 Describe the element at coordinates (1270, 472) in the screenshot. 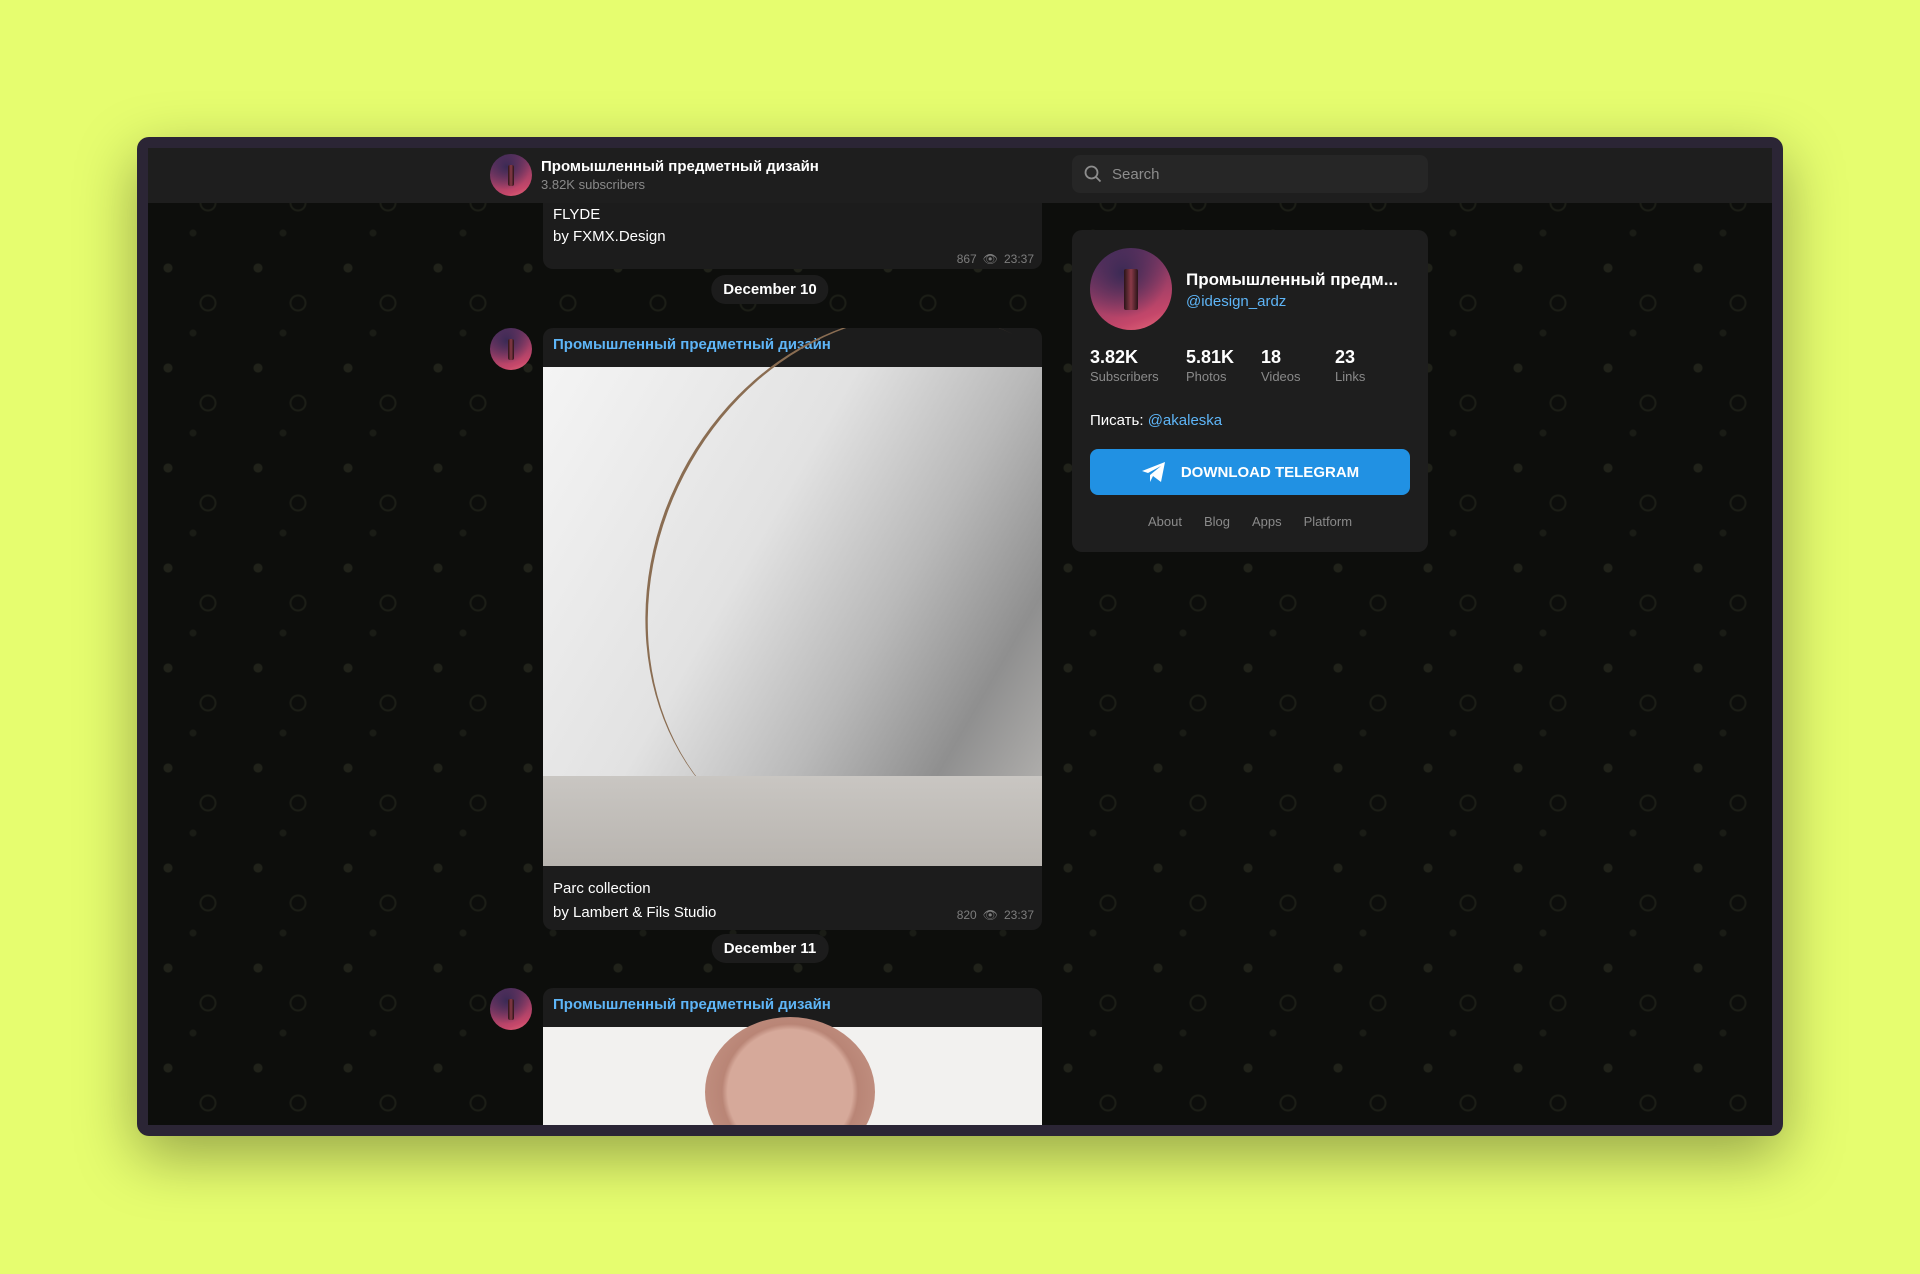

I see `download-label: DOWNLOAD TELEGRAM` at that location.